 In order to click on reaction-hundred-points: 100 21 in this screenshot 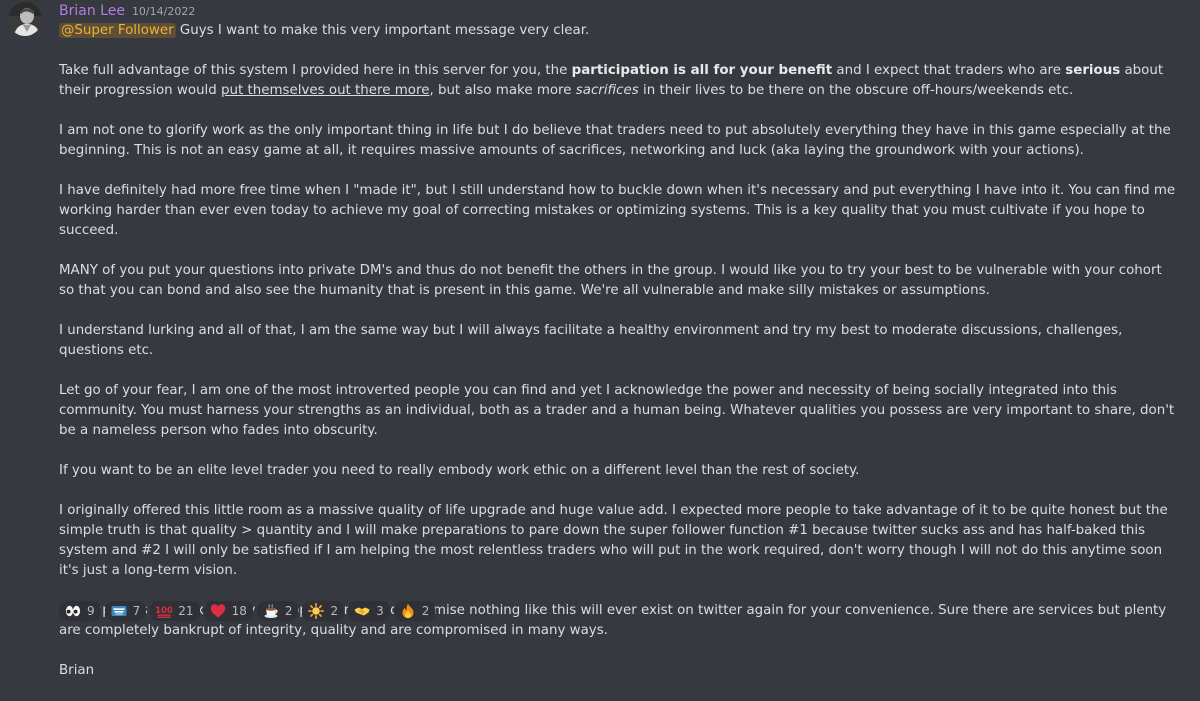, I will do `click(175, 611)`.